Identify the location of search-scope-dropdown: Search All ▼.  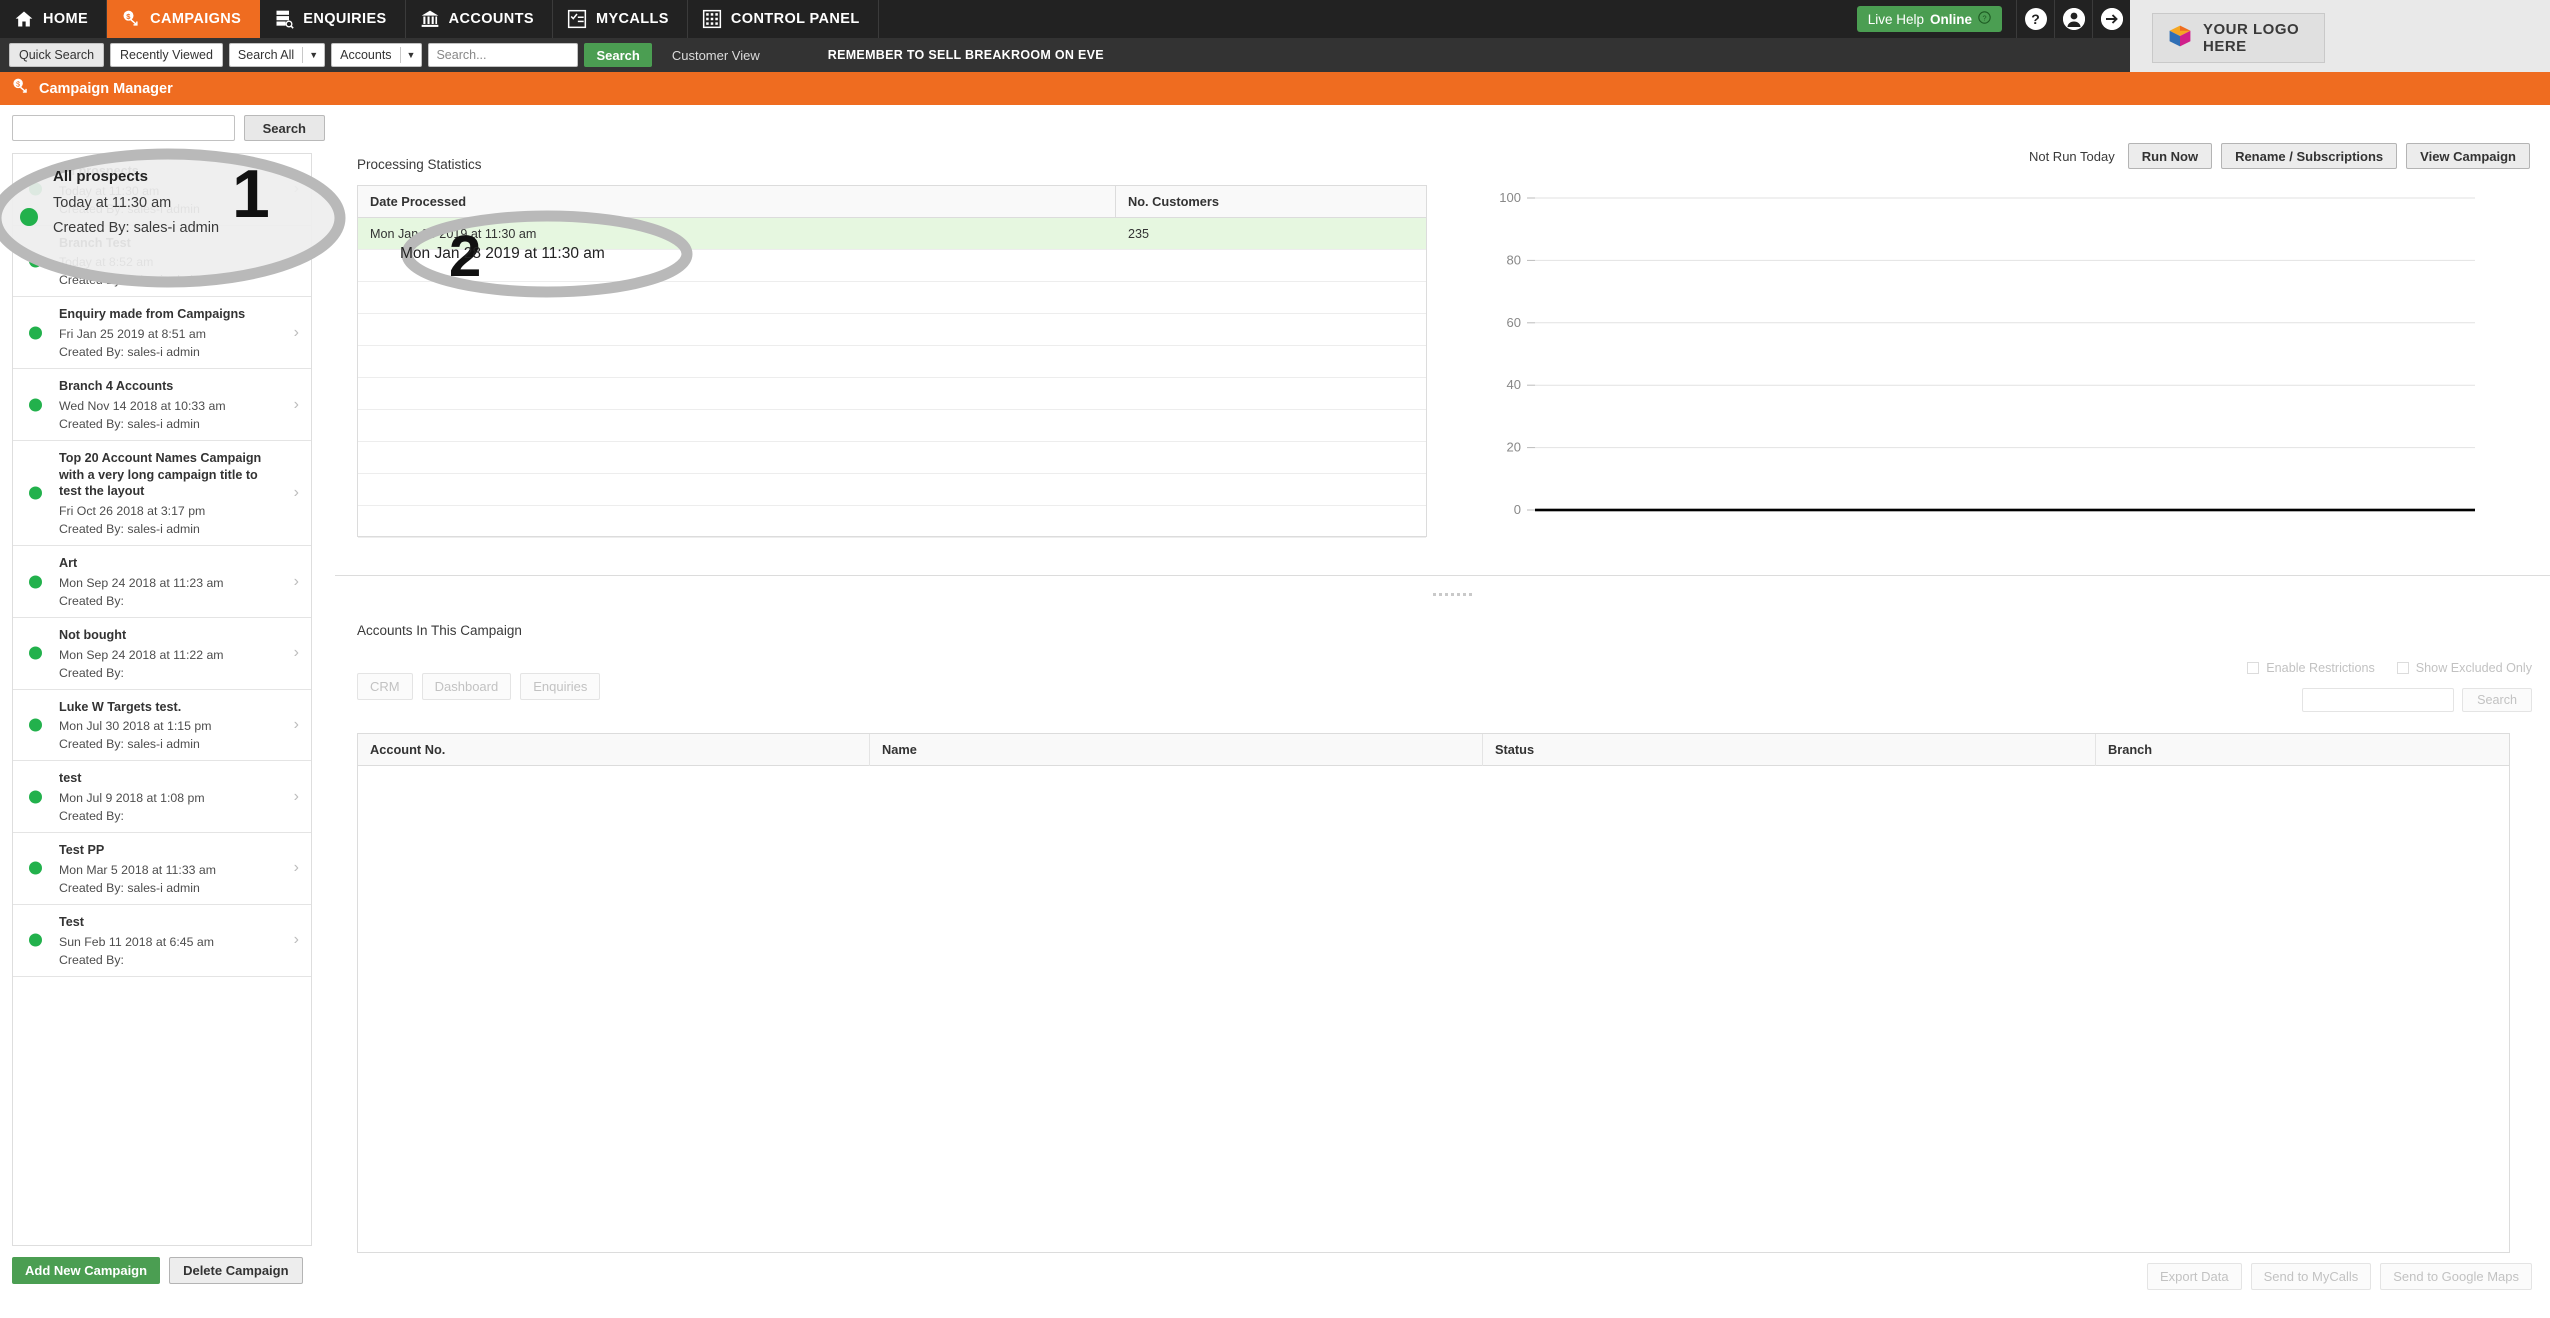
(277, 55).